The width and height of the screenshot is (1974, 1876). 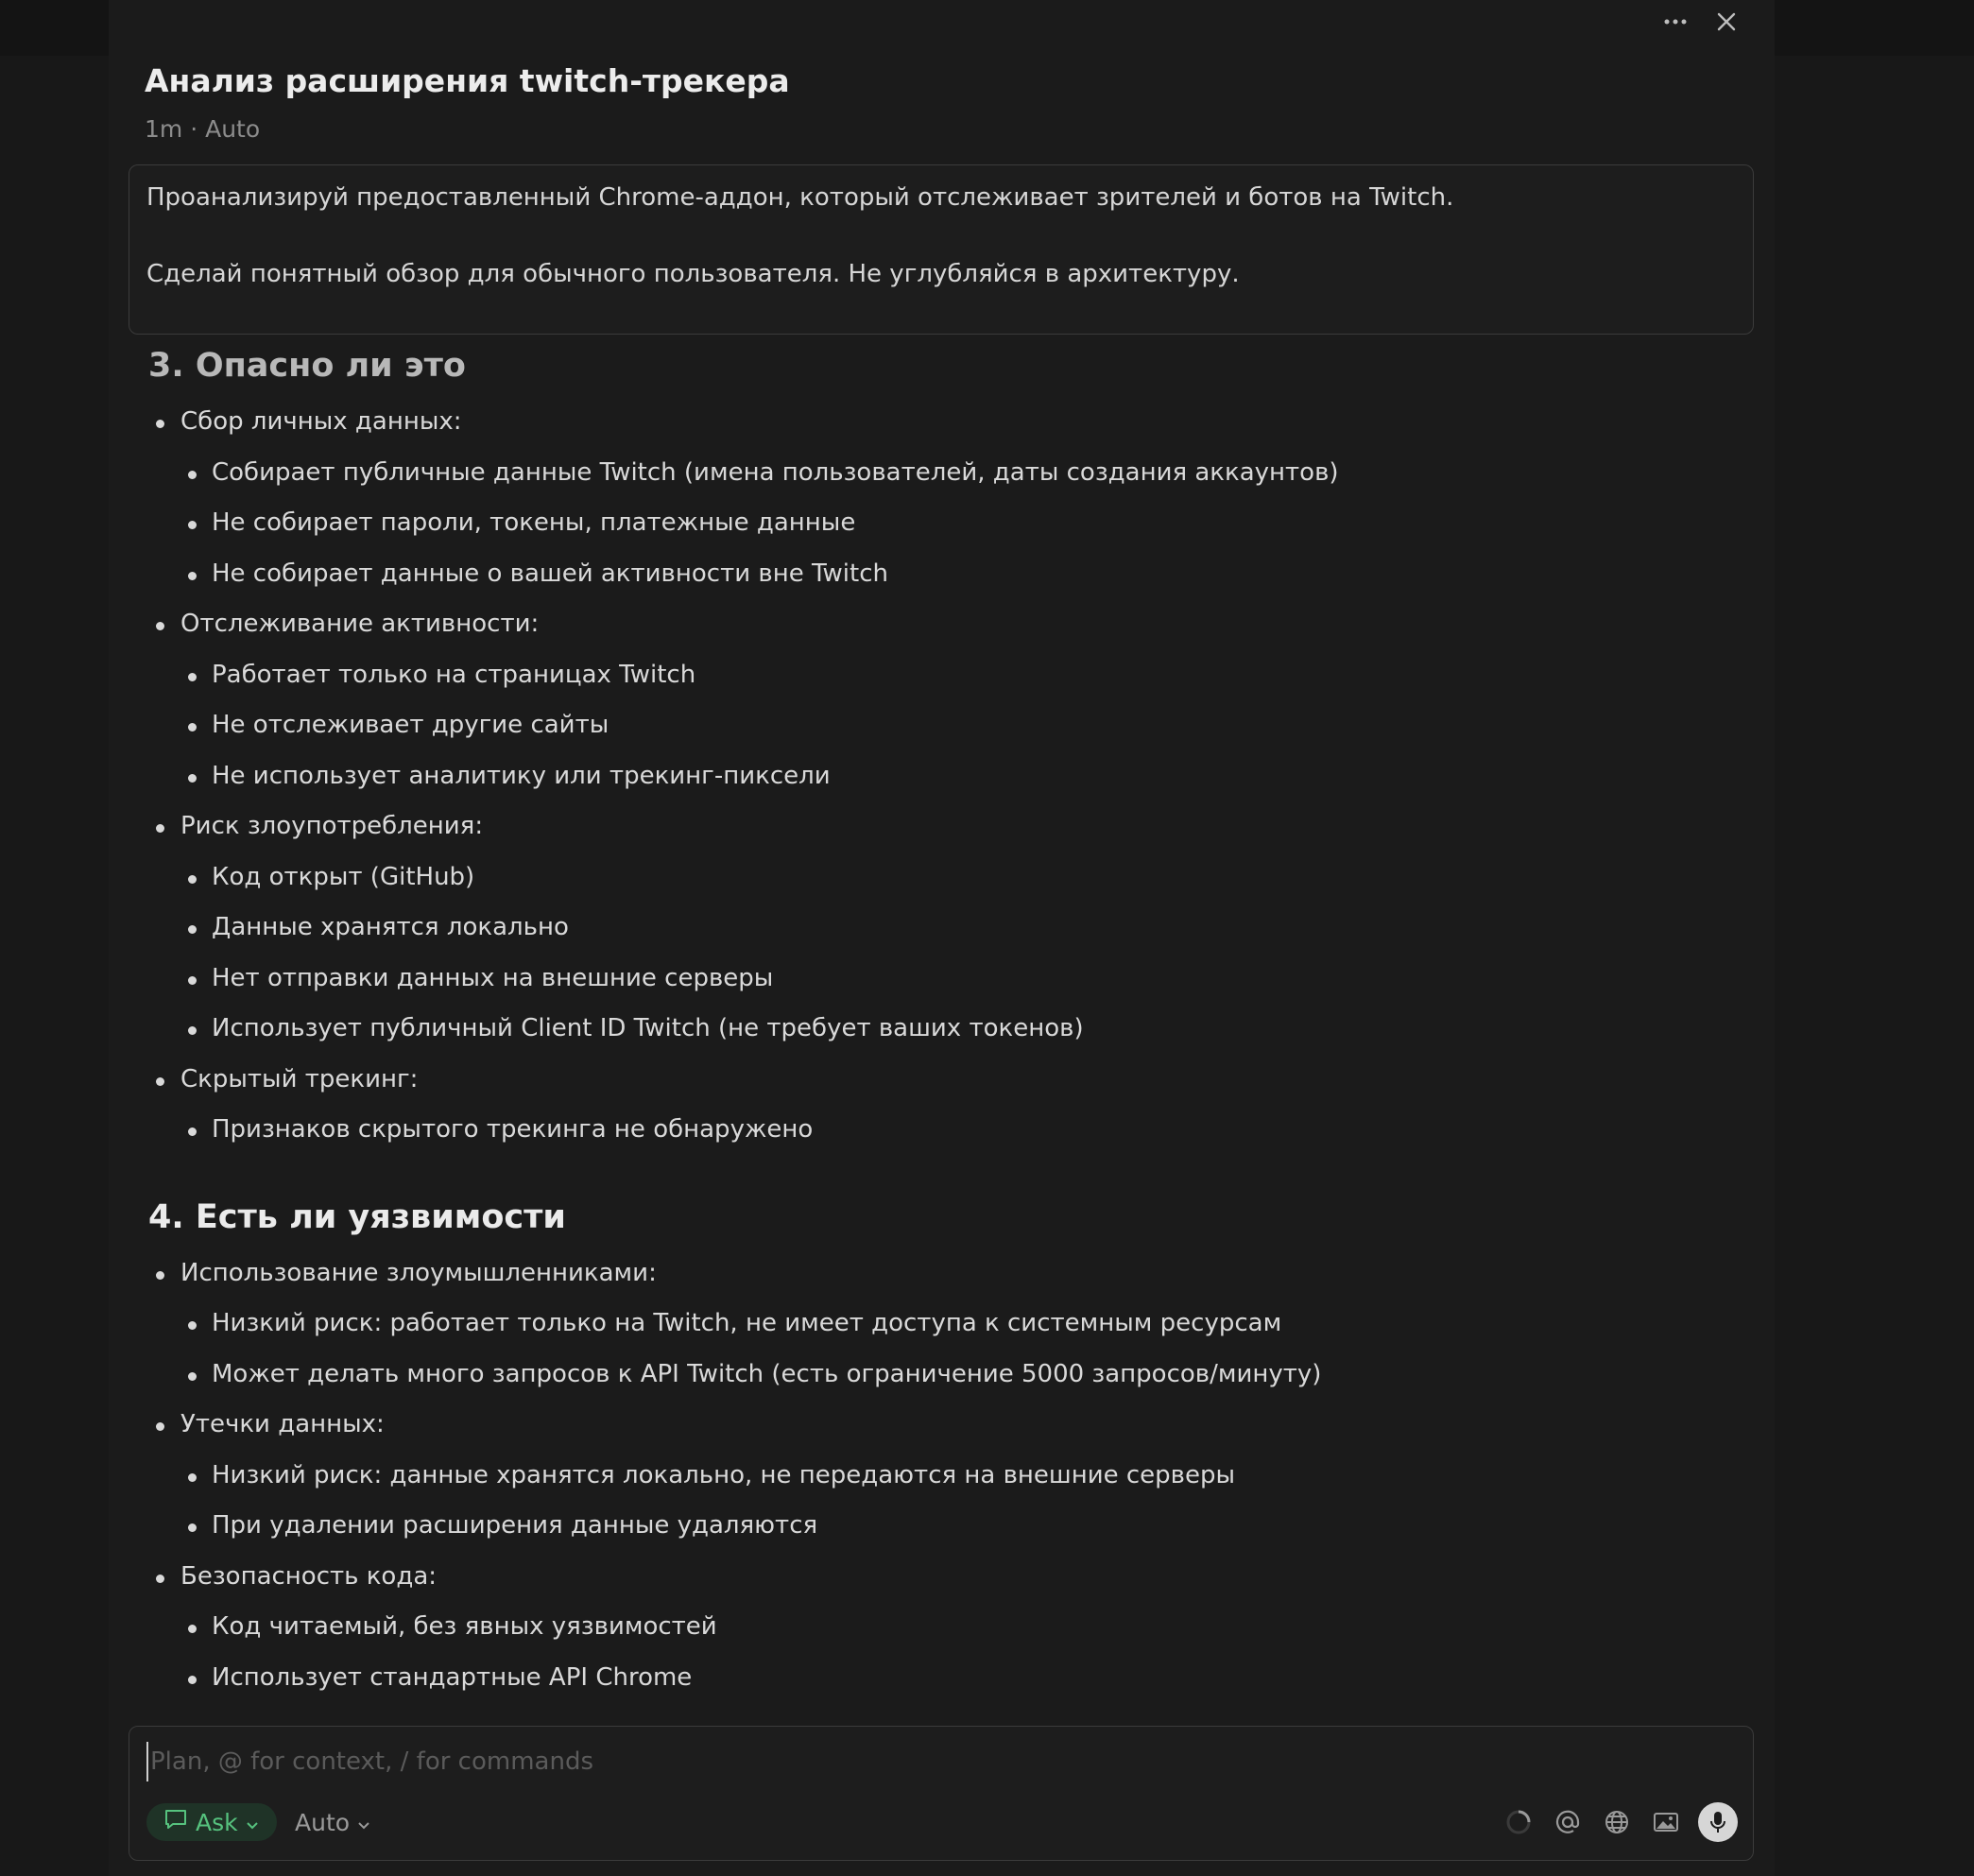 What do you see at coordinates (951, 1081) in the screenshot?
I see `list-item: Скрытый трекинг:` at bounding box center [951, 1081].